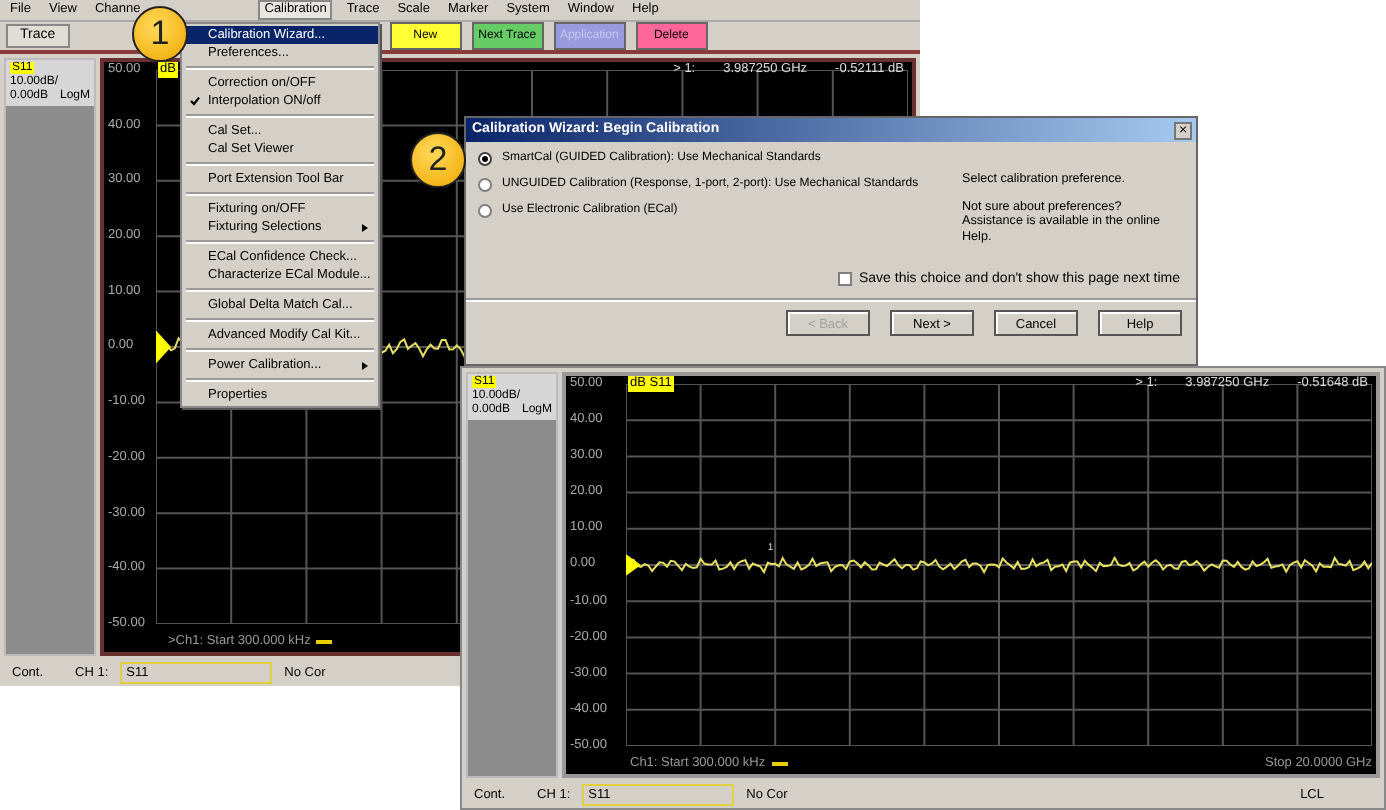  Describe the element at coordinates (844, 279) in the screenshot. I see `checkbox` at that location.